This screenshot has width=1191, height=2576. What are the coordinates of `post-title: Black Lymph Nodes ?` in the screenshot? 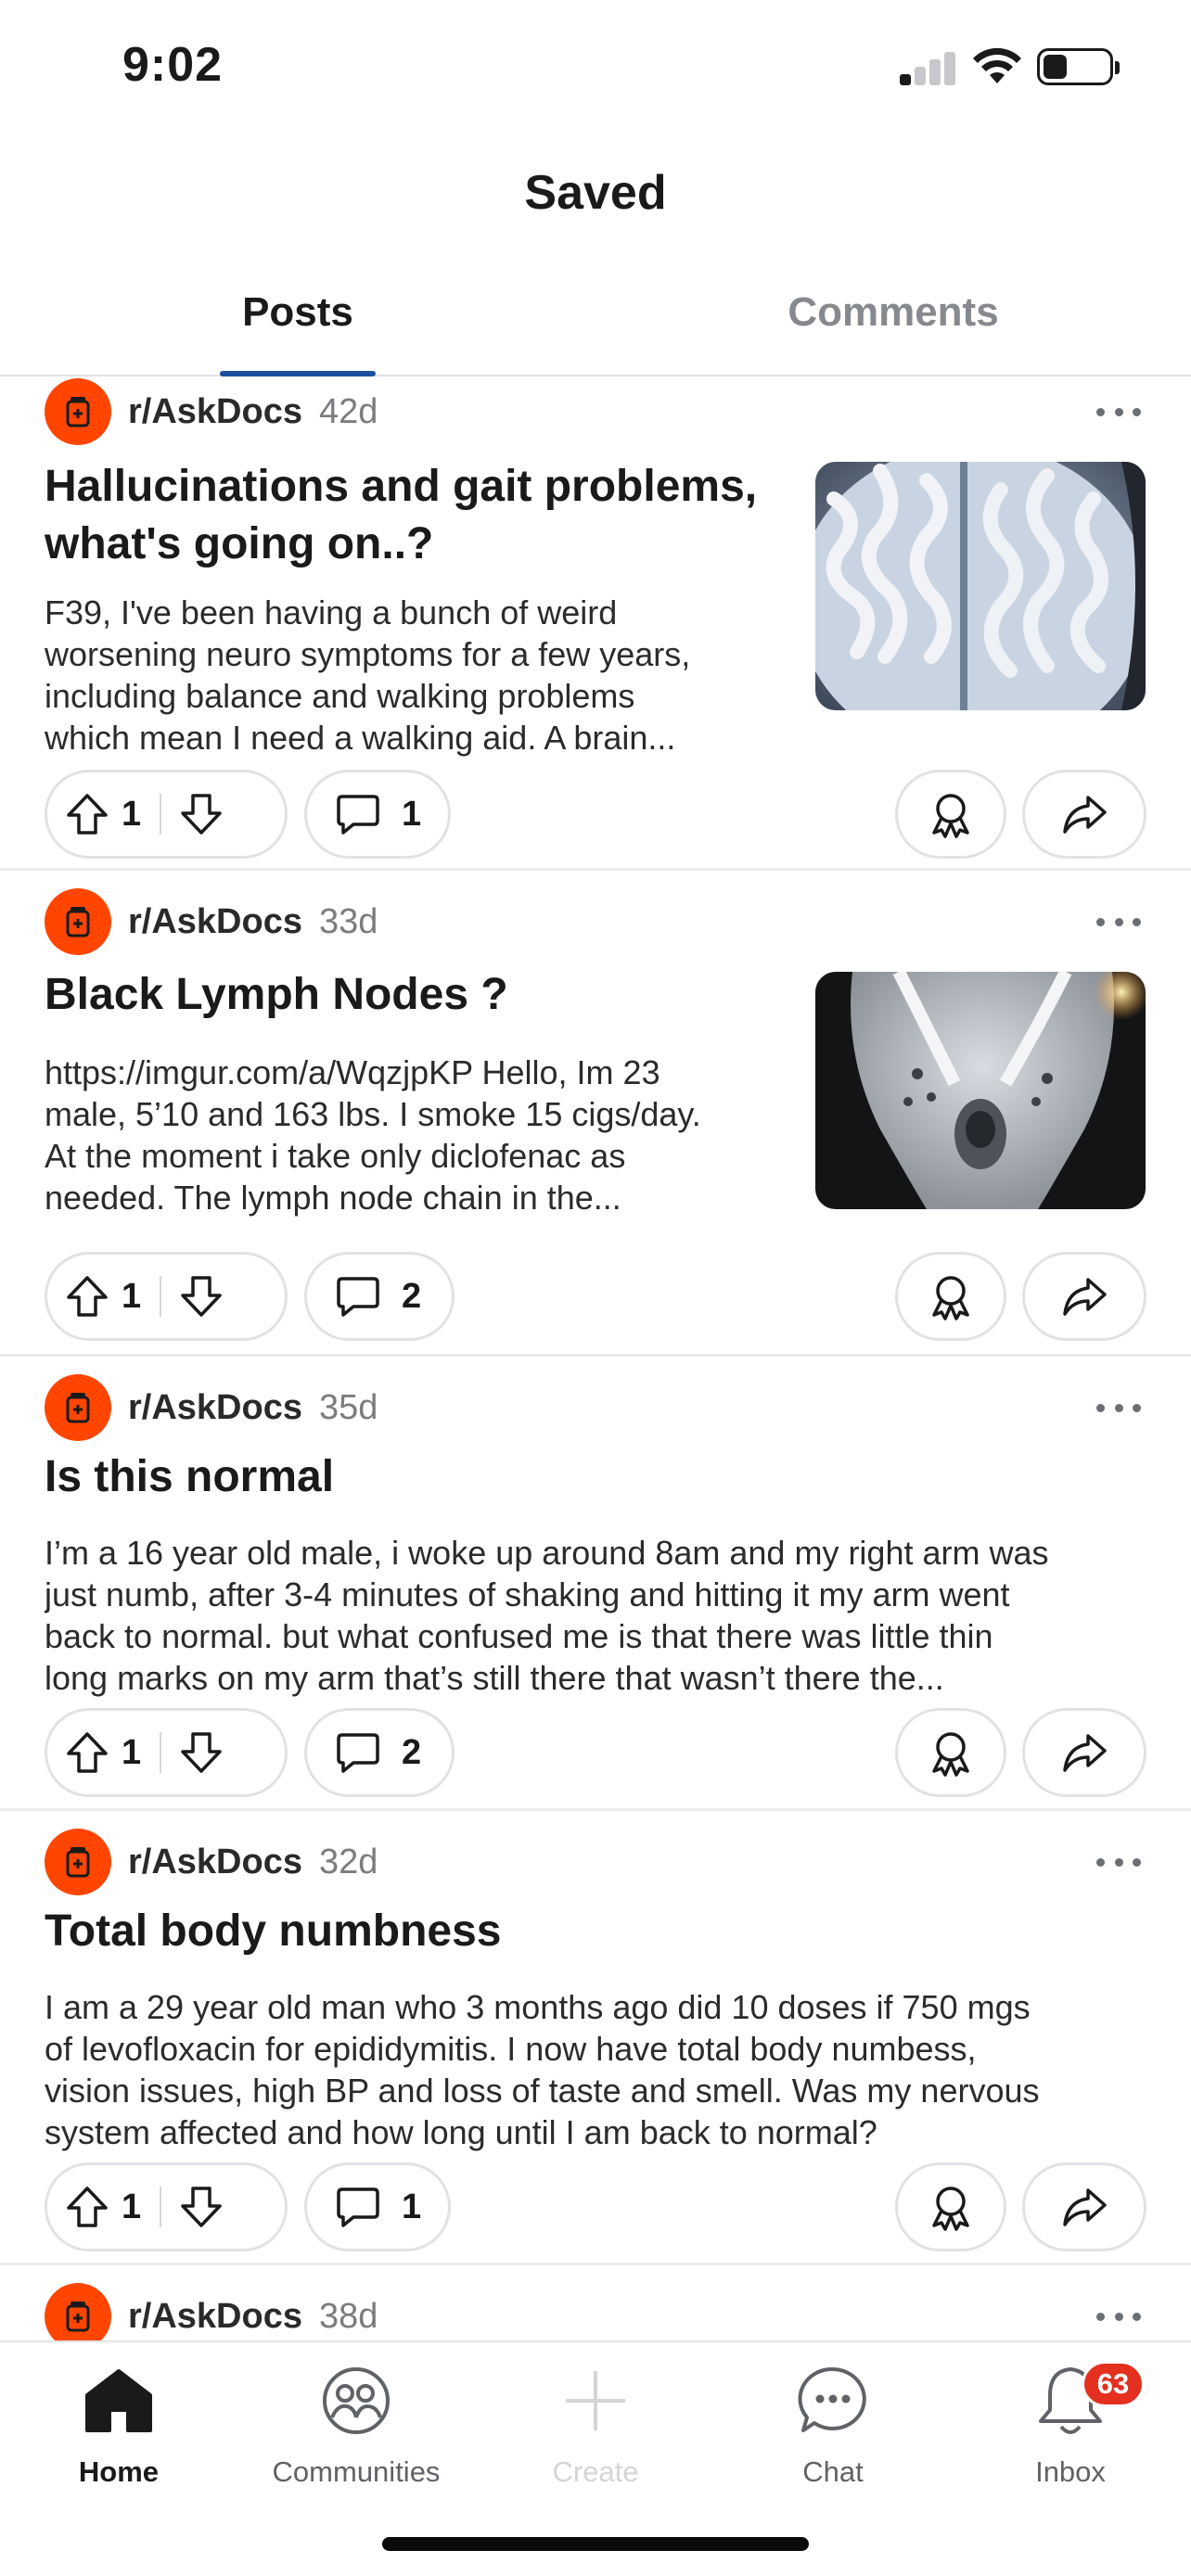 It's located at (276, 995).